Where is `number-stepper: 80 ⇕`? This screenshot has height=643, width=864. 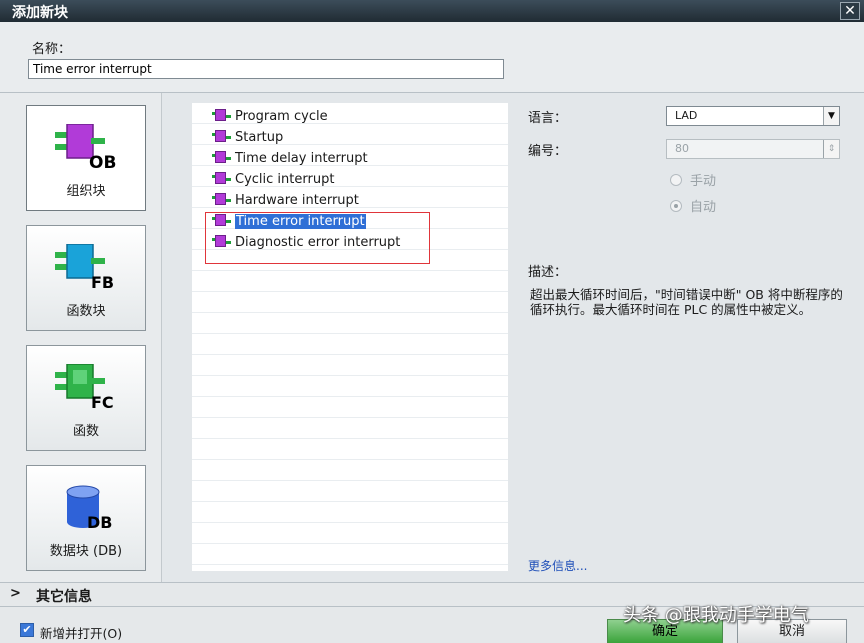 number-stepper: 80 ⇕ is located at coordinates (753, 149).